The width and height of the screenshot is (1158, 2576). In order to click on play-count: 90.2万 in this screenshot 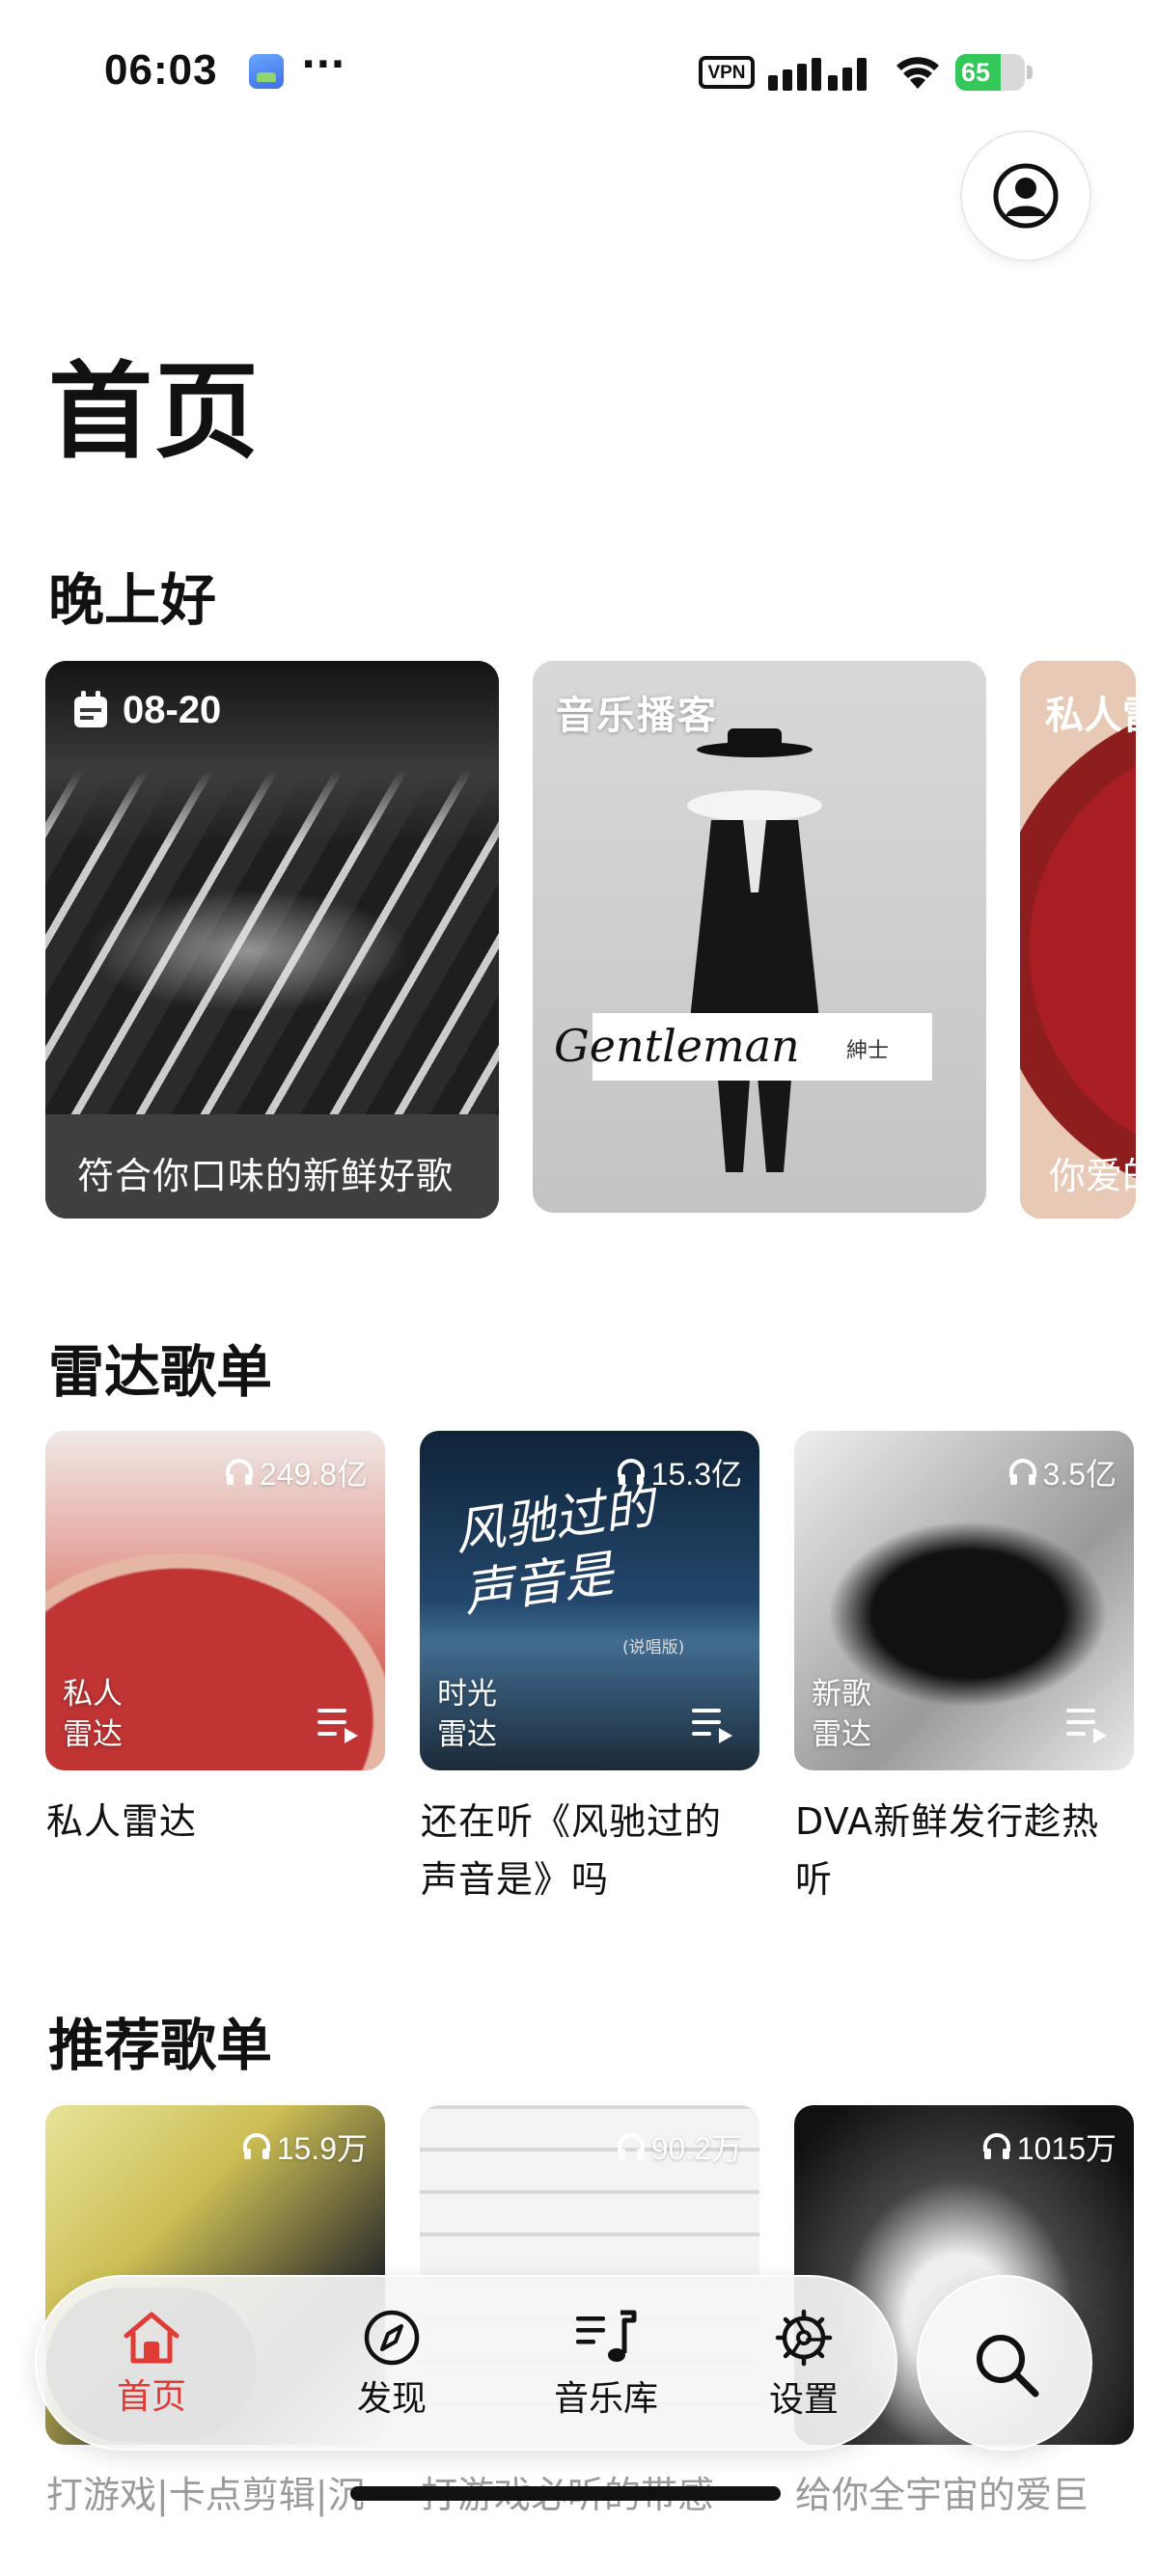, I will do `click(679, 2146)`.